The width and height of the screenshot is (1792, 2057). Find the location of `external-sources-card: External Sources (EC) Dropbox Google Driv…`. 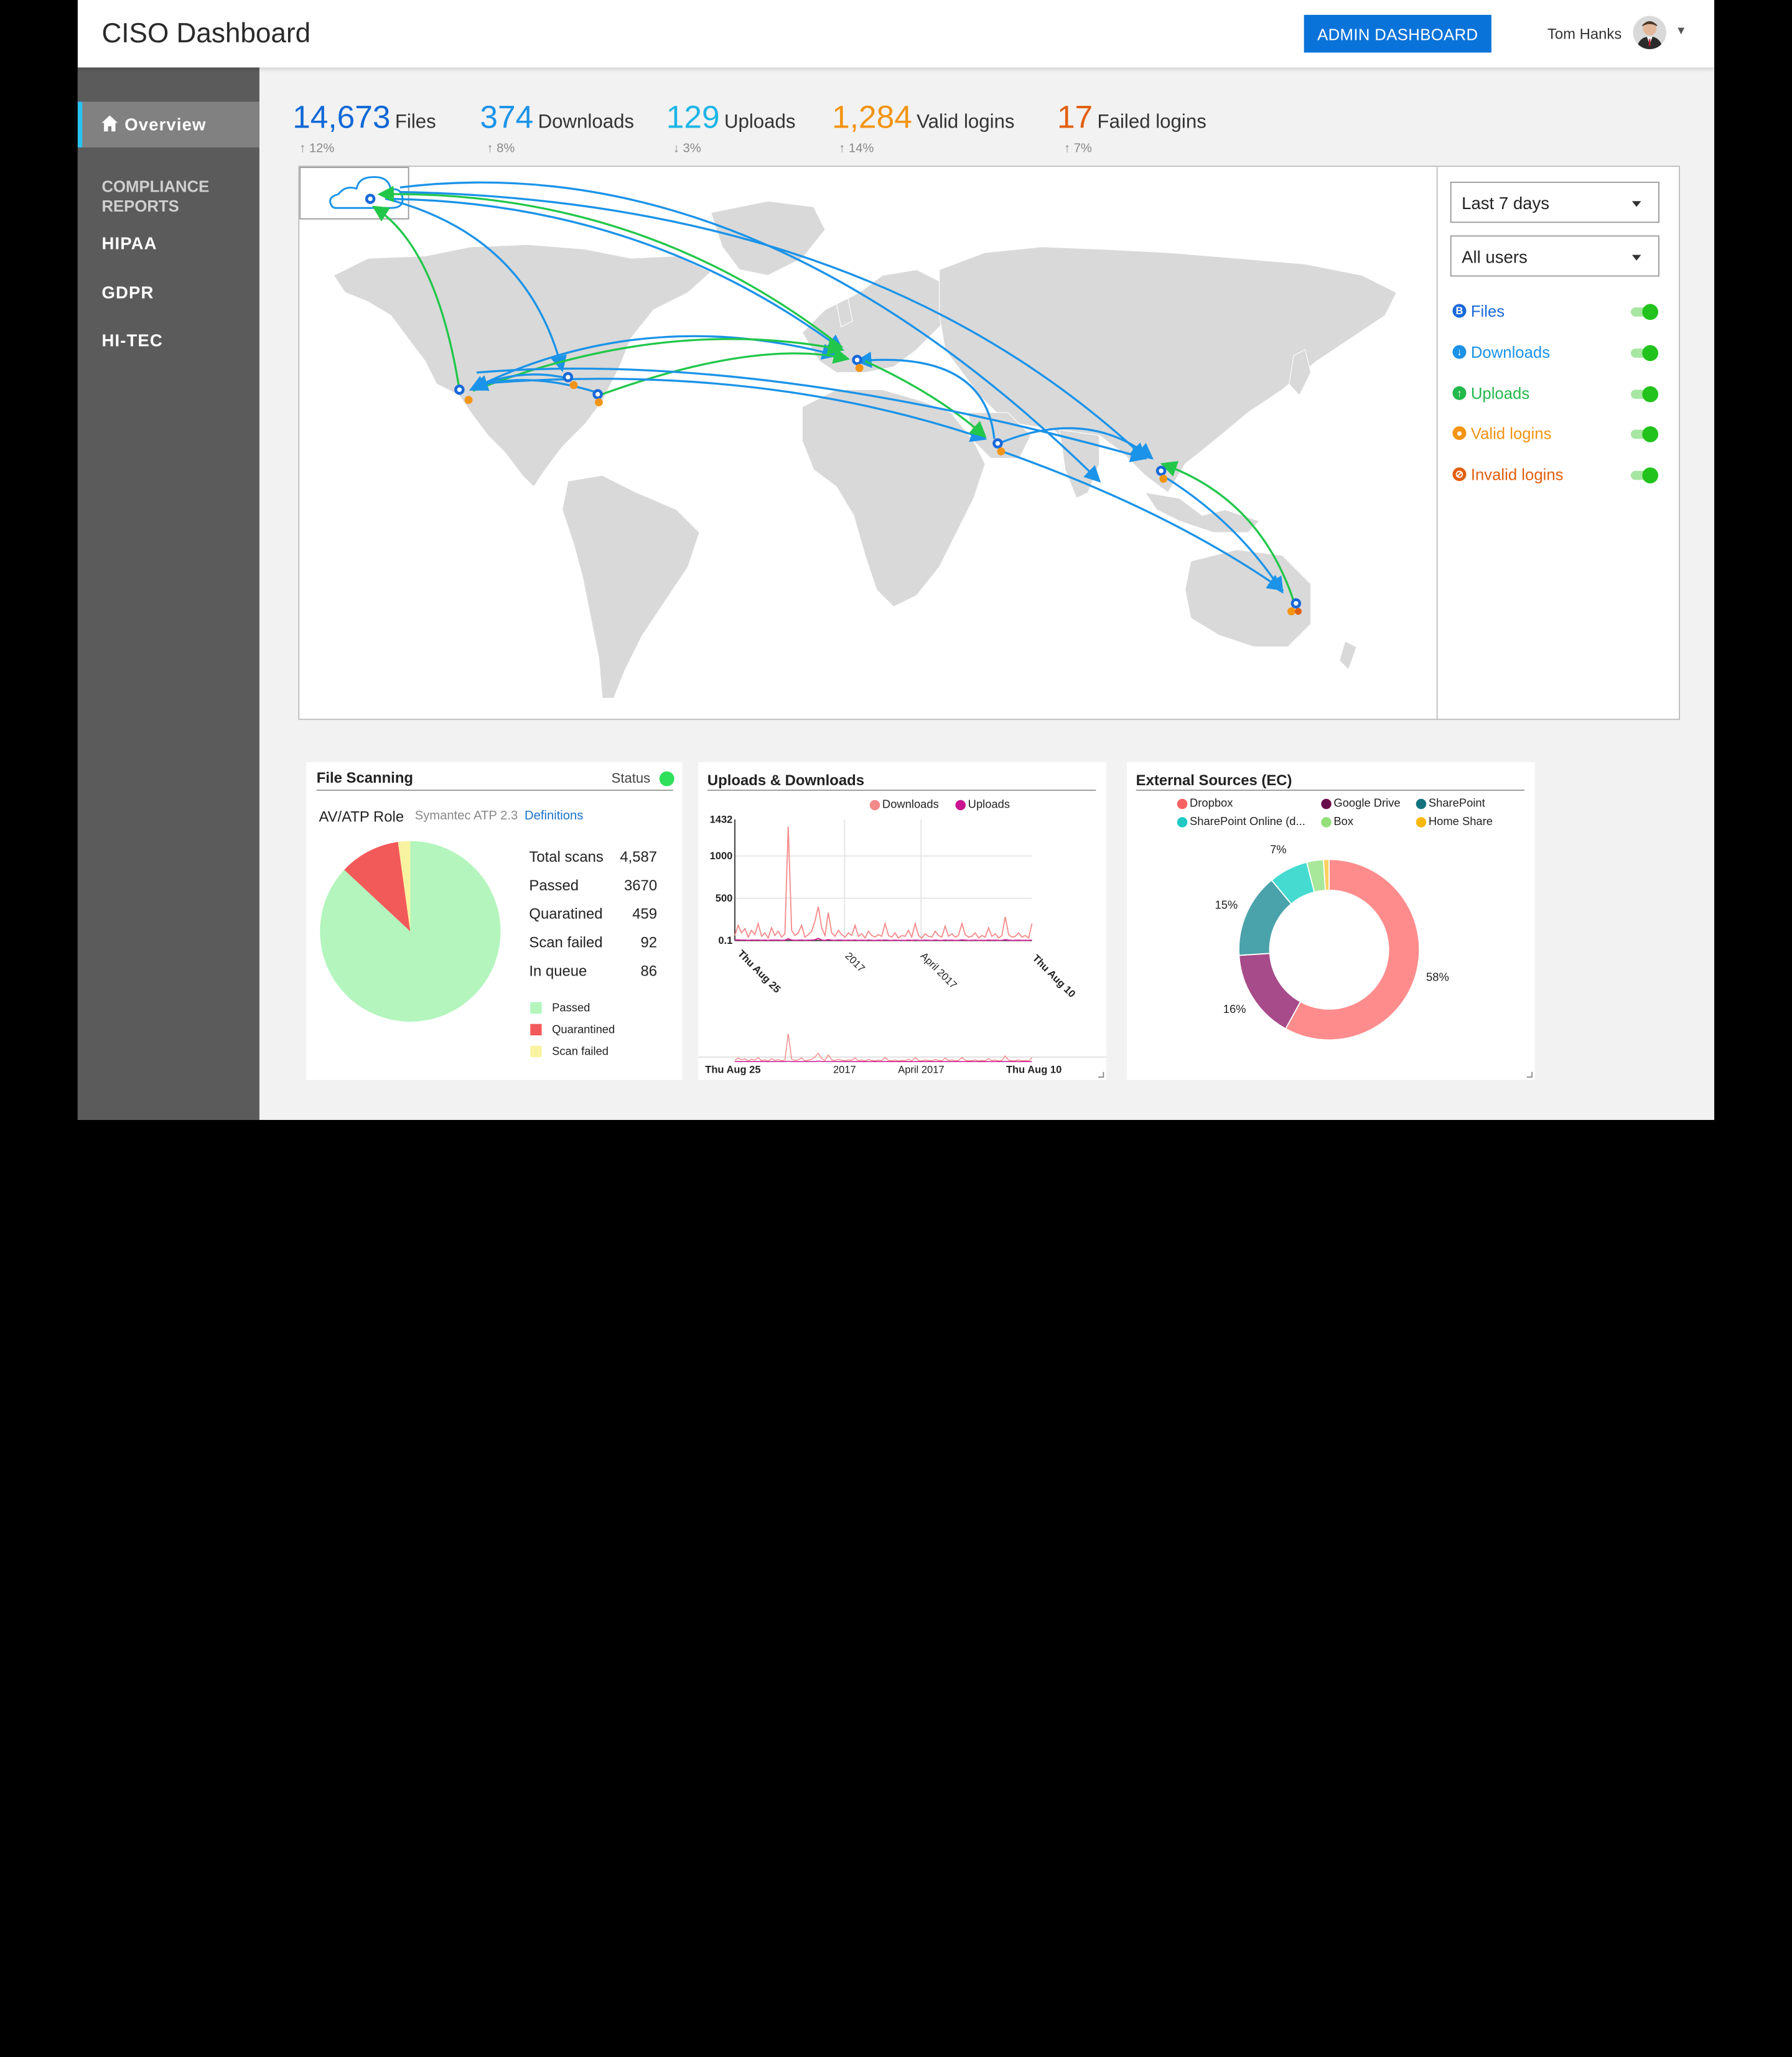

external-sources-card: External Sources (EC) Dropbox Google Driv… is located at coordinates (1330, 921).